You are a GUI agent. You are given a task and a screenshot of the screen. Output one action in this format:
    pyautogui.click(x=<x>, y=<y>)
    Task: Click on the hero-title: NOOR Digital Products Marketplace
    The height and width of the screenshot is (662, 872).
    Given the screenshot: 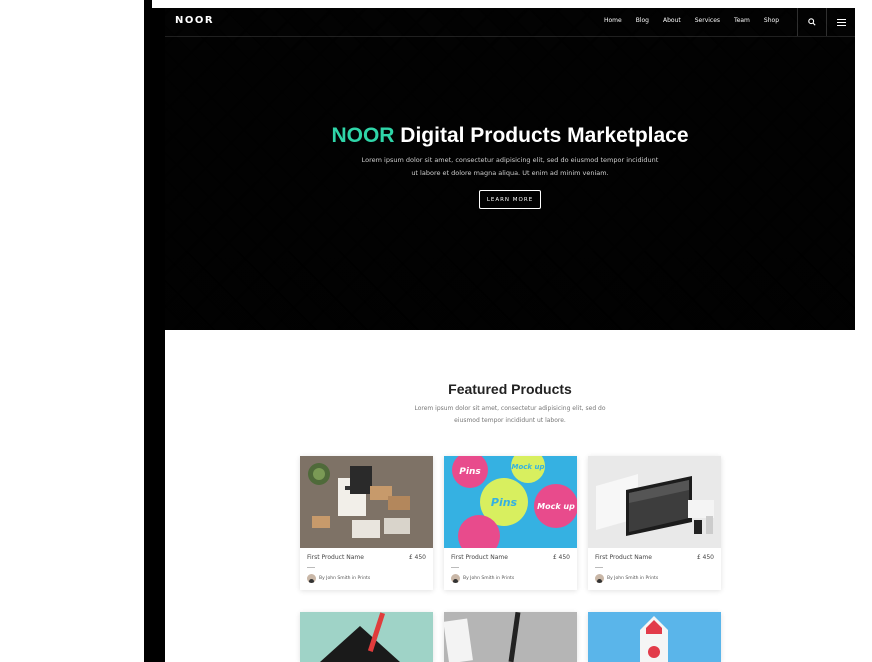 What is the action you would take?
    pyautogui.click(x=510, y=136)
    